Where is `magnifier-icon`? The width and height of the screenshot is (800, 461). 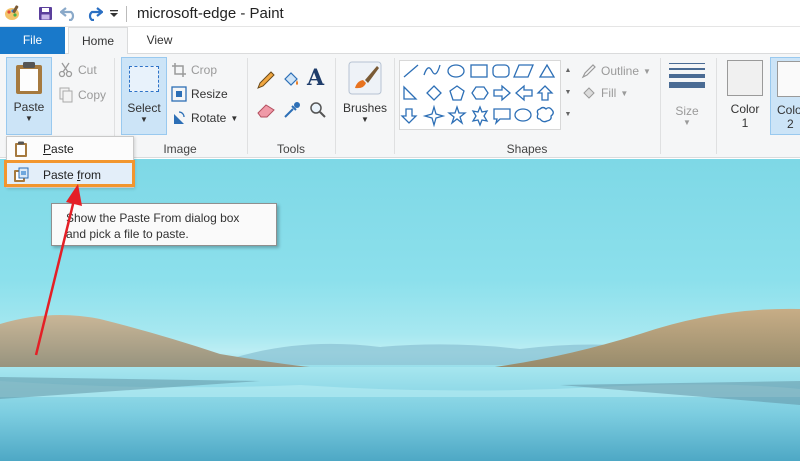 magnifier-icon is located at coordinates (318, 111).